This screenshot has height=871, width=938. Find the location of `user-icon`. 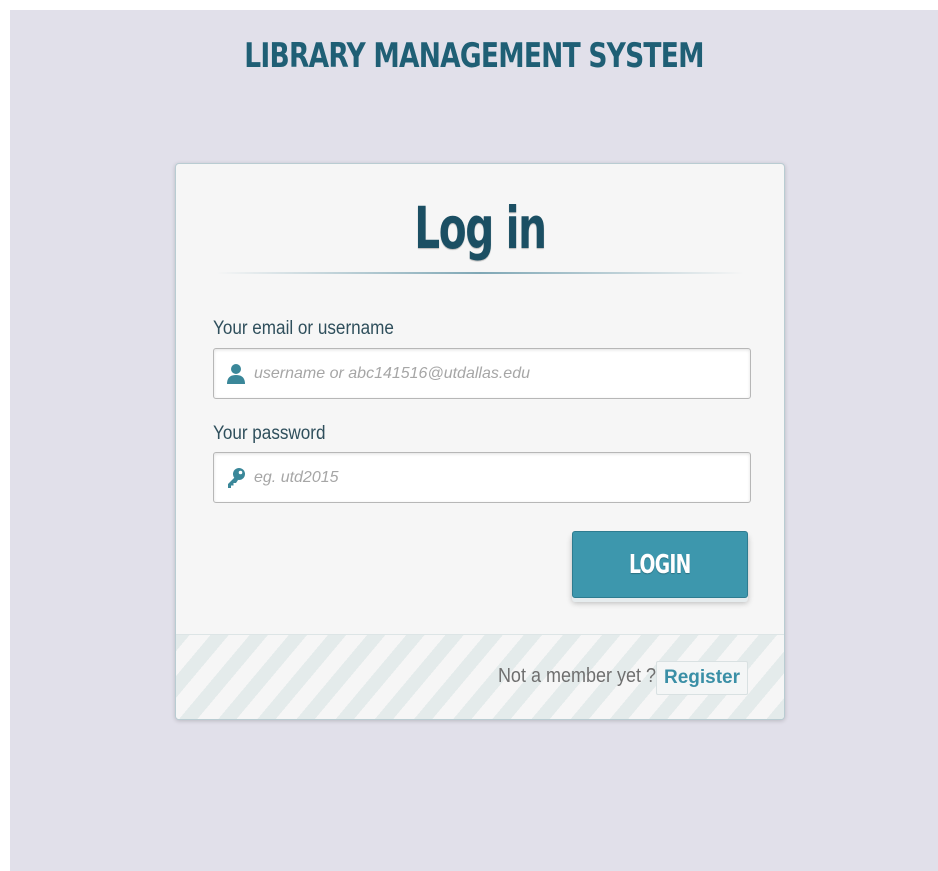

user-icon is located at coordinates (236, 374).